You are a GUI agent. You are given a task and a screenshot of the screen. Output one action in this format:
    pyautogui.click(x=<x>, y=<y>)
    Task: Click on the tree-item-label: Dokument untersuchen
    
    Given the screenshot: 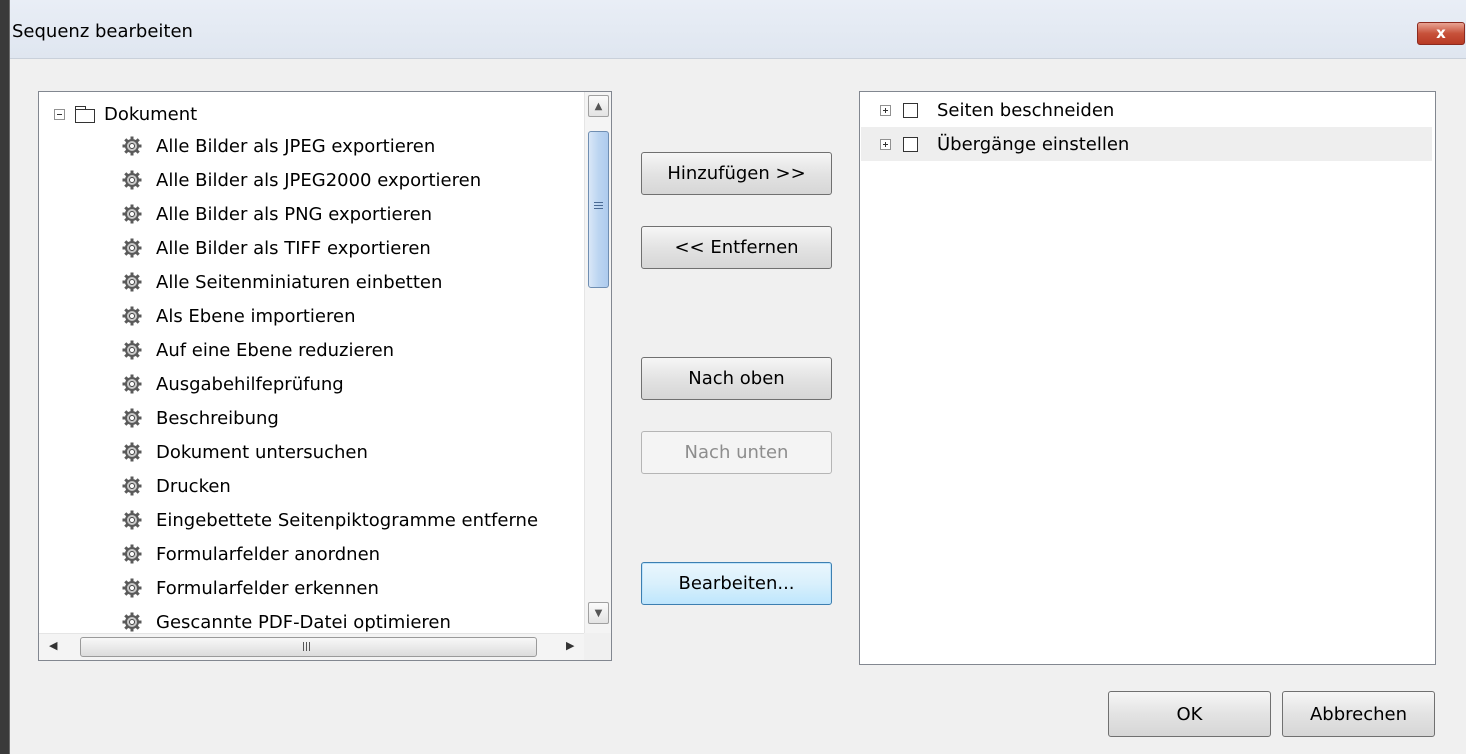 What is the action you would take?
    pyautogui.click(x=262, y=452)
    